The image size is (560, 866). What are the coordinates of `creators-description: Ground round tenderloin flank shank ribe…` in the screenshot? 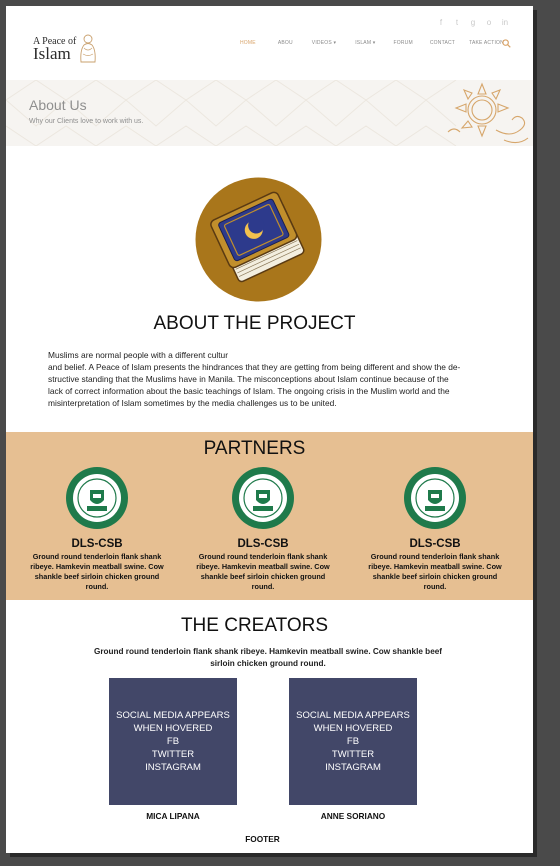 It's located at (268, 657).